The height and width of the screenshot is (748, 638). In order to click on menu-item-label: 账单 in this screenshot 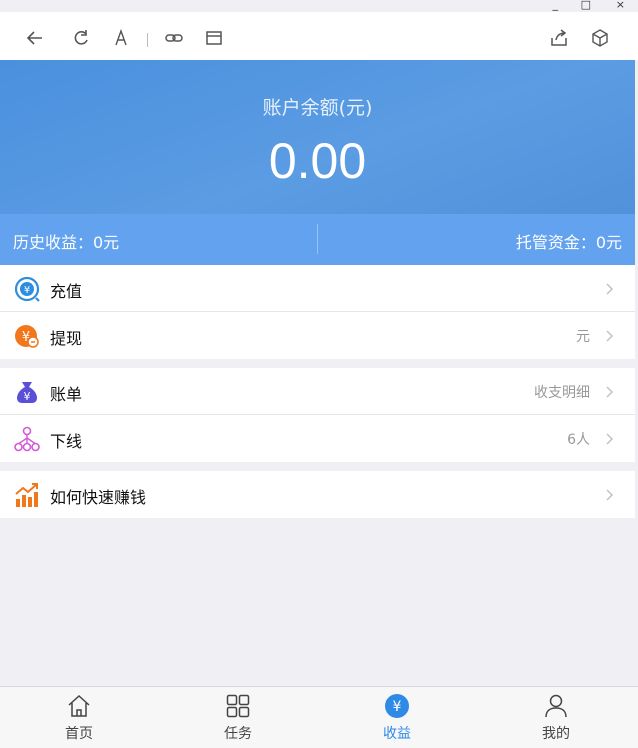, I will do `click(66, 394)`.